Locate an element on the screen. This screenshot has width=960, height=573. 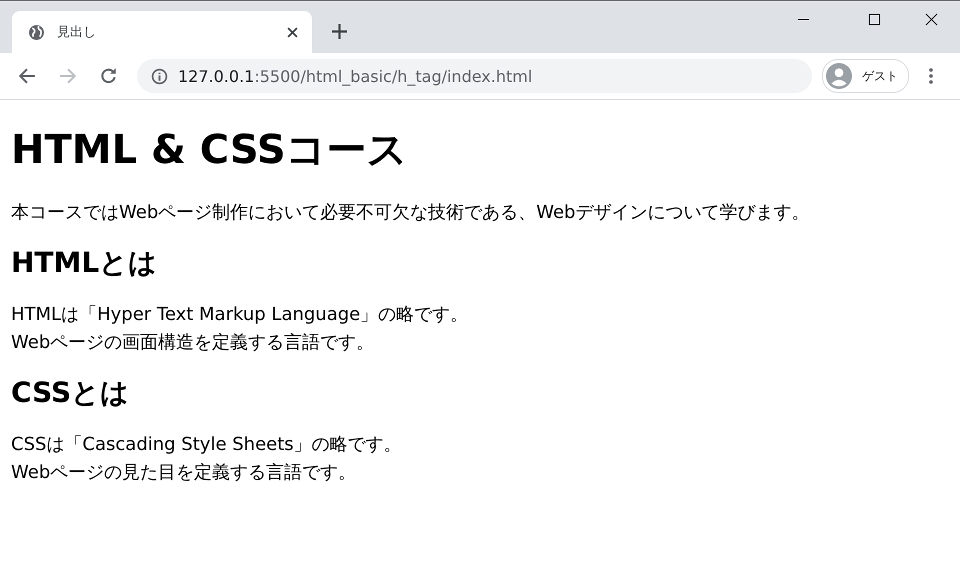
avatar-icon is located at coordinates (839, 76).